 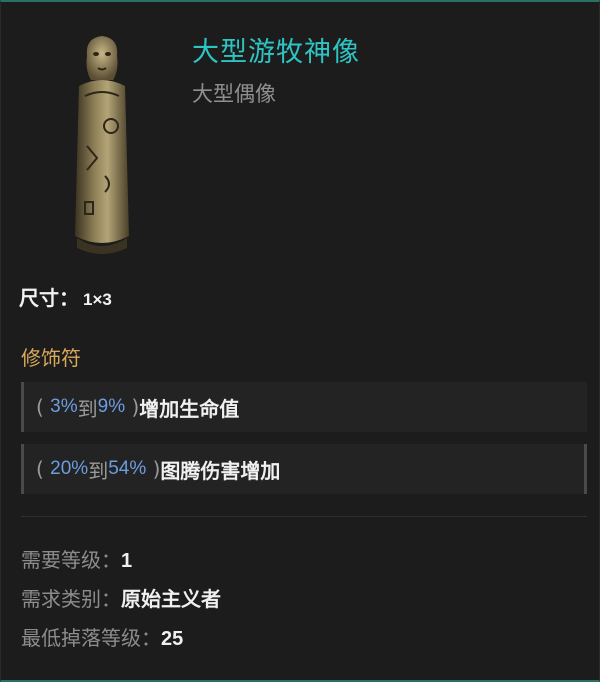 I want to click on item-name: 大型游牧神像, so click(x=276, y=52).